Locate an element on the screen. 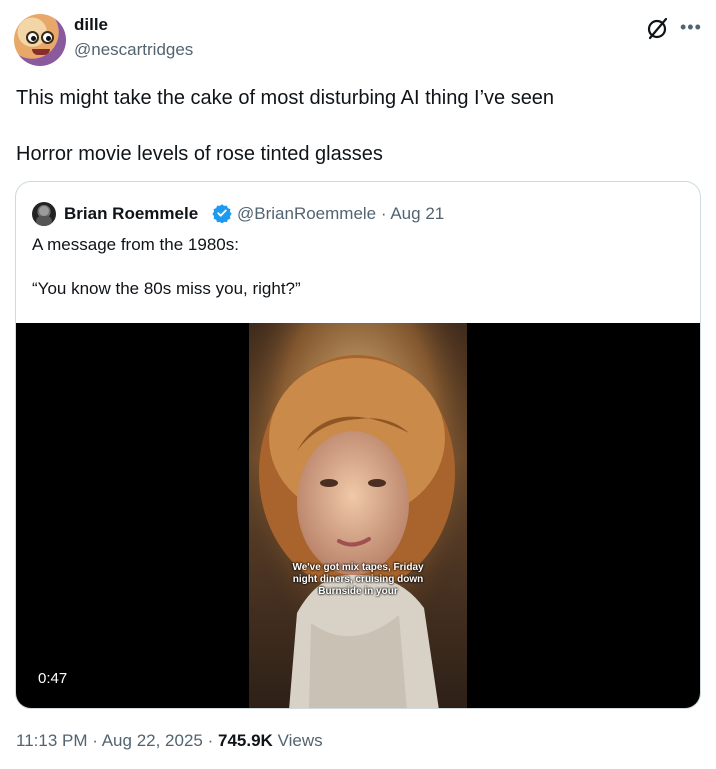 The width and height of the screenshot is (716, 769). quoted-meta: @BrianRoemmele · Aug 21 is located at coordinates (340, 214).